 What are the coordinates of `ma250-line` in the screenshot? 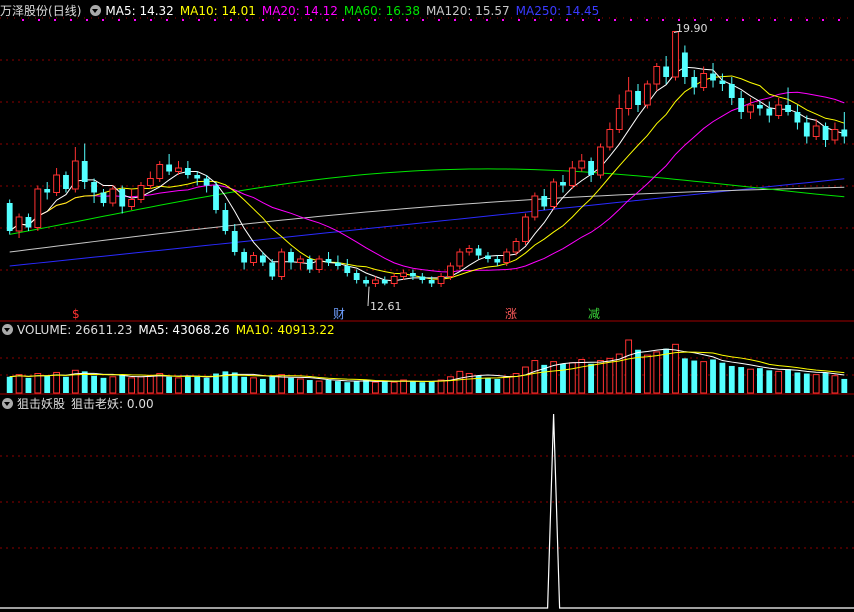 It's located at (427, 222).